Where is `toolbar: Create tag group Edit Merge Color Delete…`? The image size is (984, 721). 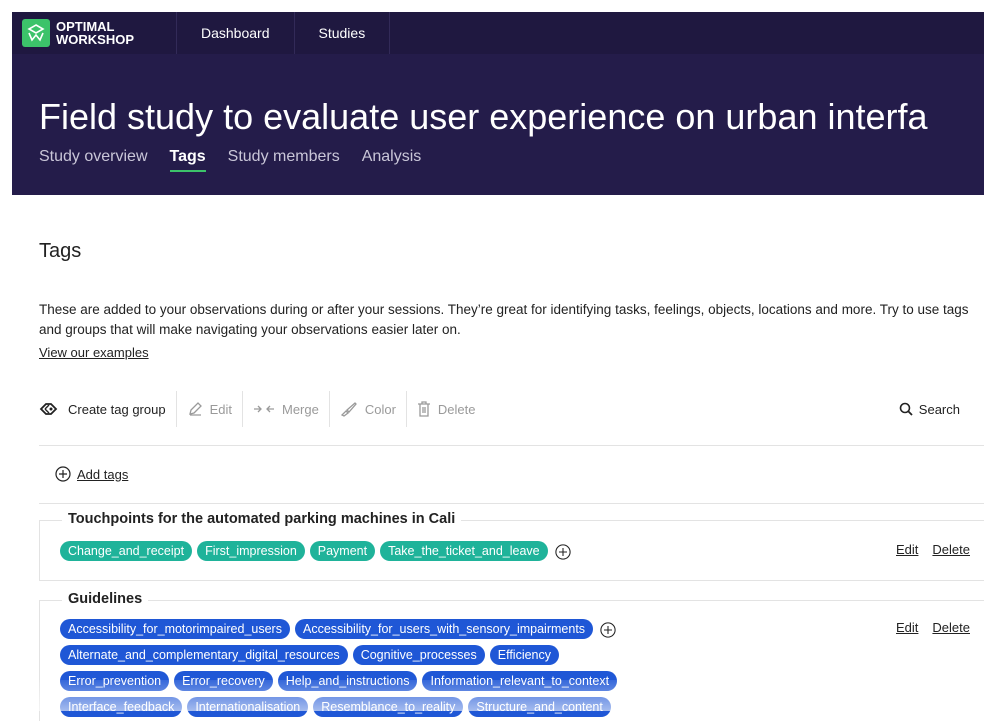 toolbar: Create tag group Edit Merge Color Delete… is located at coordinates (506, 409).